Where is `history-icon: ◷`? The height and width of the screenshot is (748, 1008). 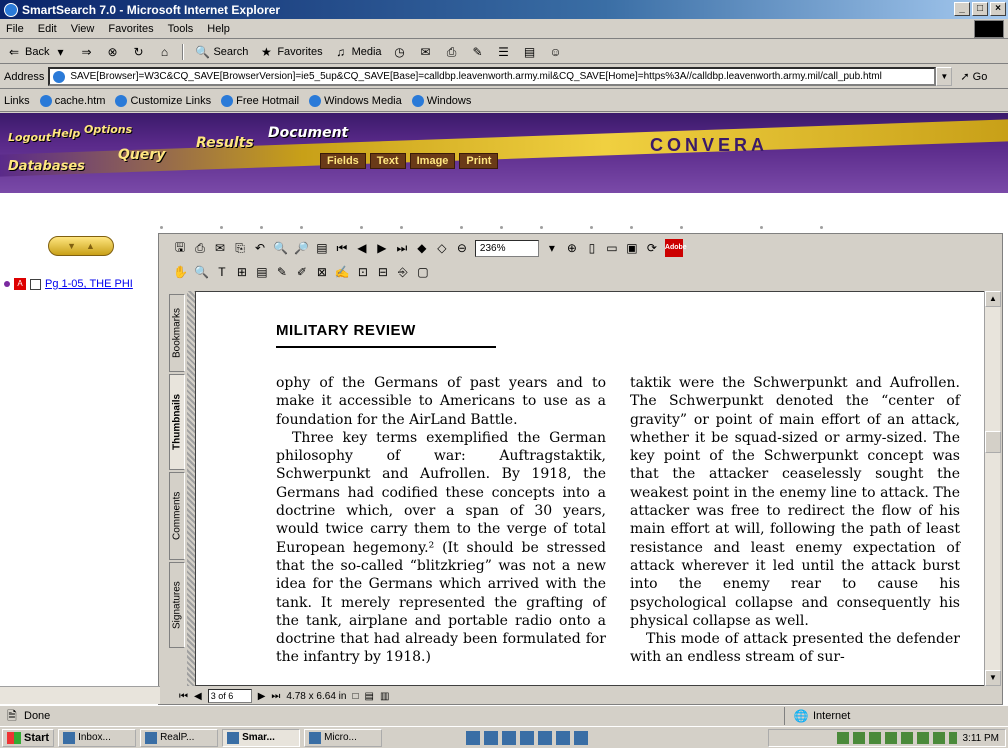
history-icon: ◷ is located at coordinates (400, 52).